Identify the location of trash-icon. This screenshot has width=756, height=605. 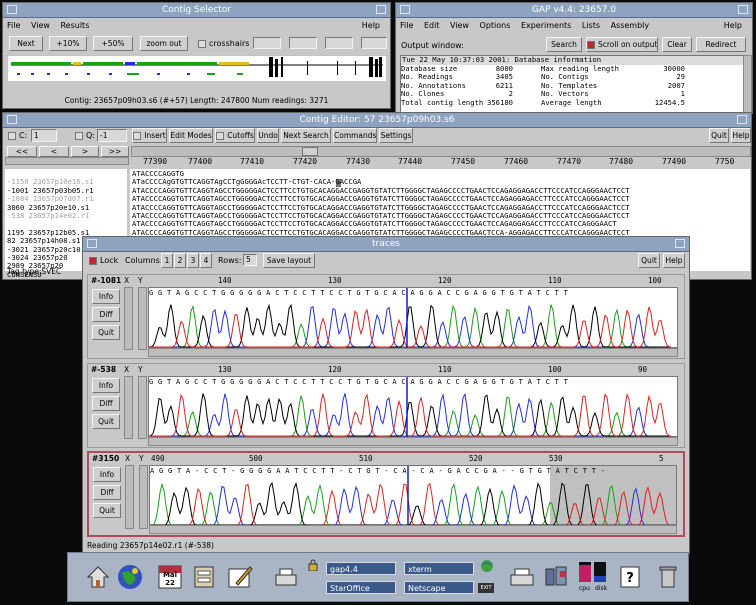
(668, 577).